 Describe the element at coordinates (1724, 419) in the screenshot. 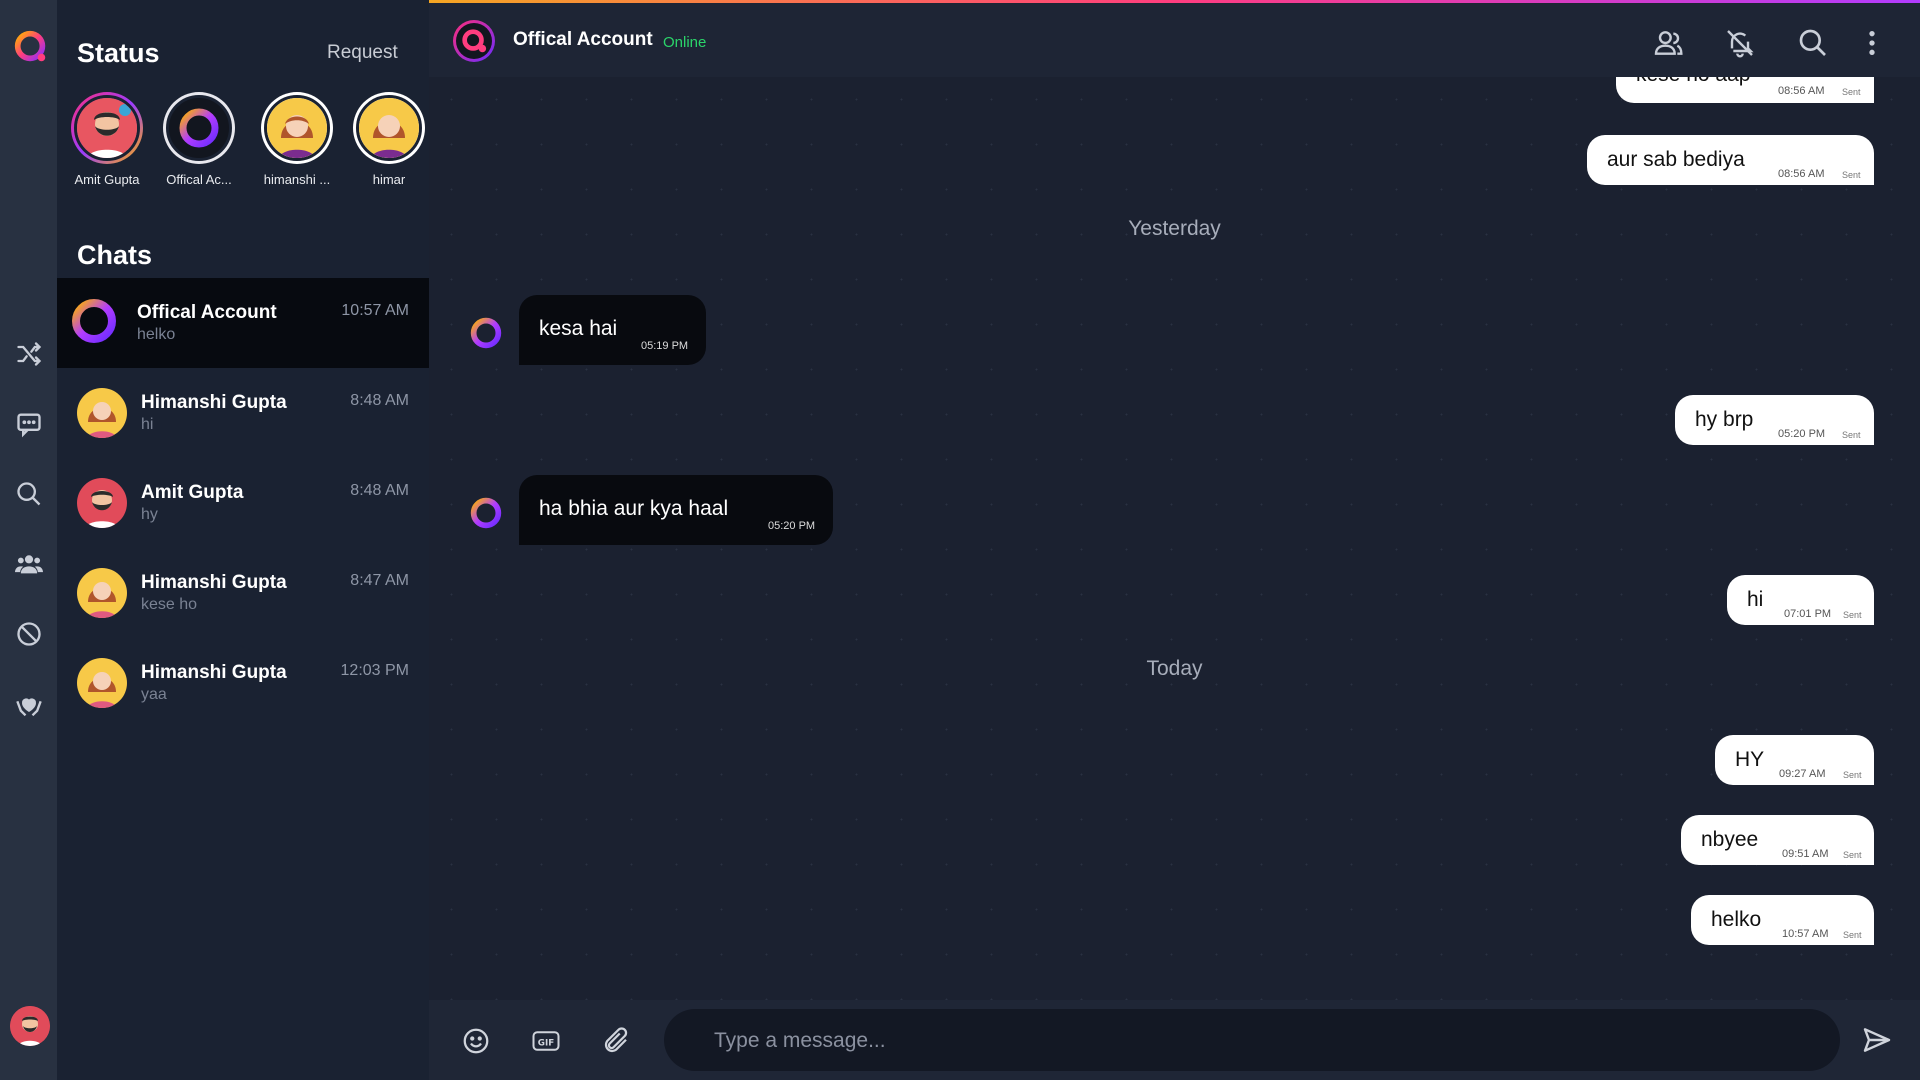

I see `message-text: hy brp` at that location.